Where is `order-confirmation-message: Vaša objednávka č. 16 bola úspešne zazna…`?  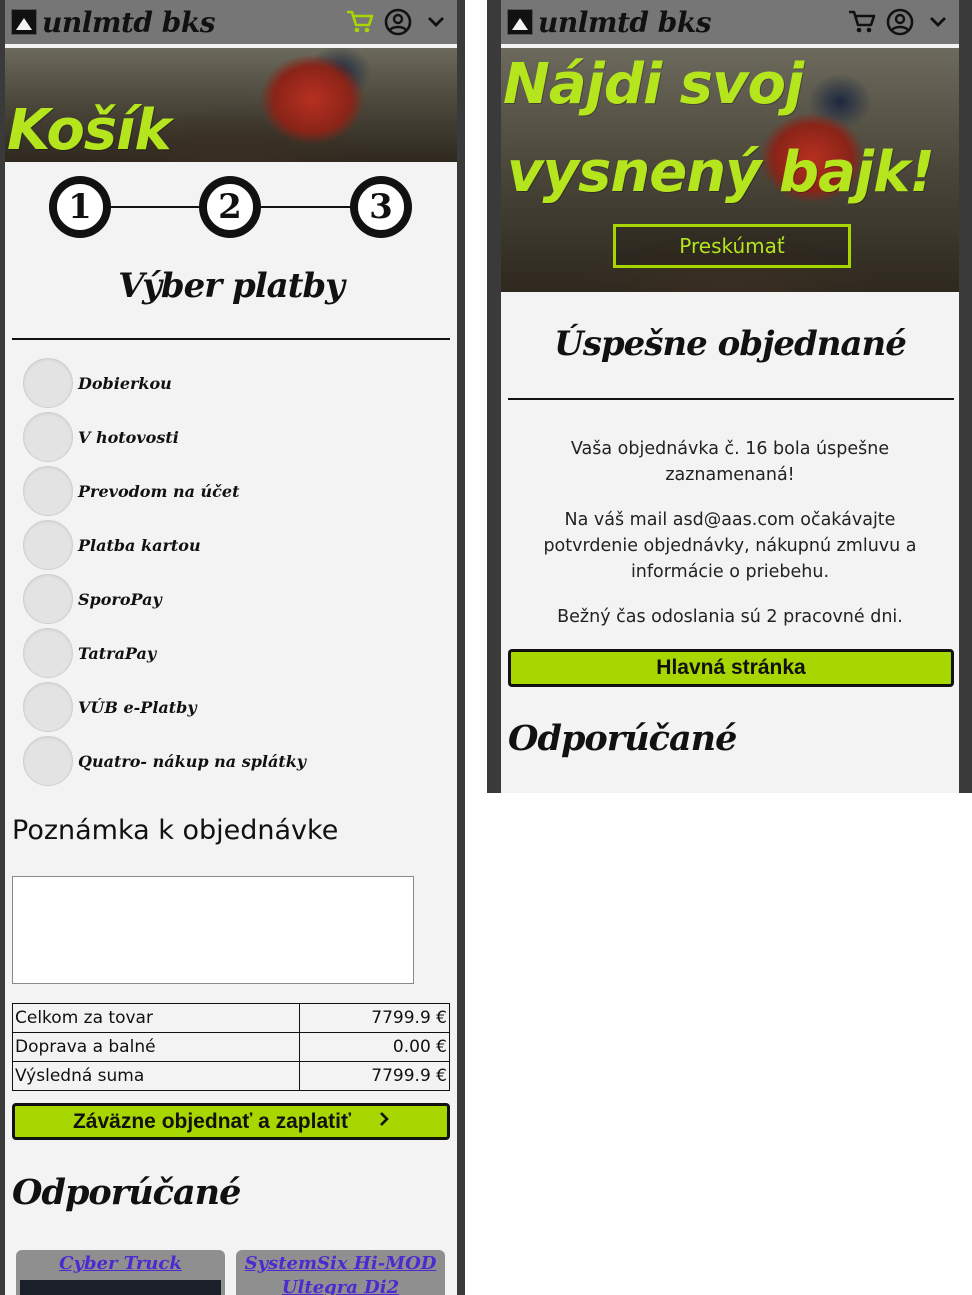 order-confirmation-message: Vaša objednávka č. 16 bola úspešne zazna… is located at coordinates (730, 462).